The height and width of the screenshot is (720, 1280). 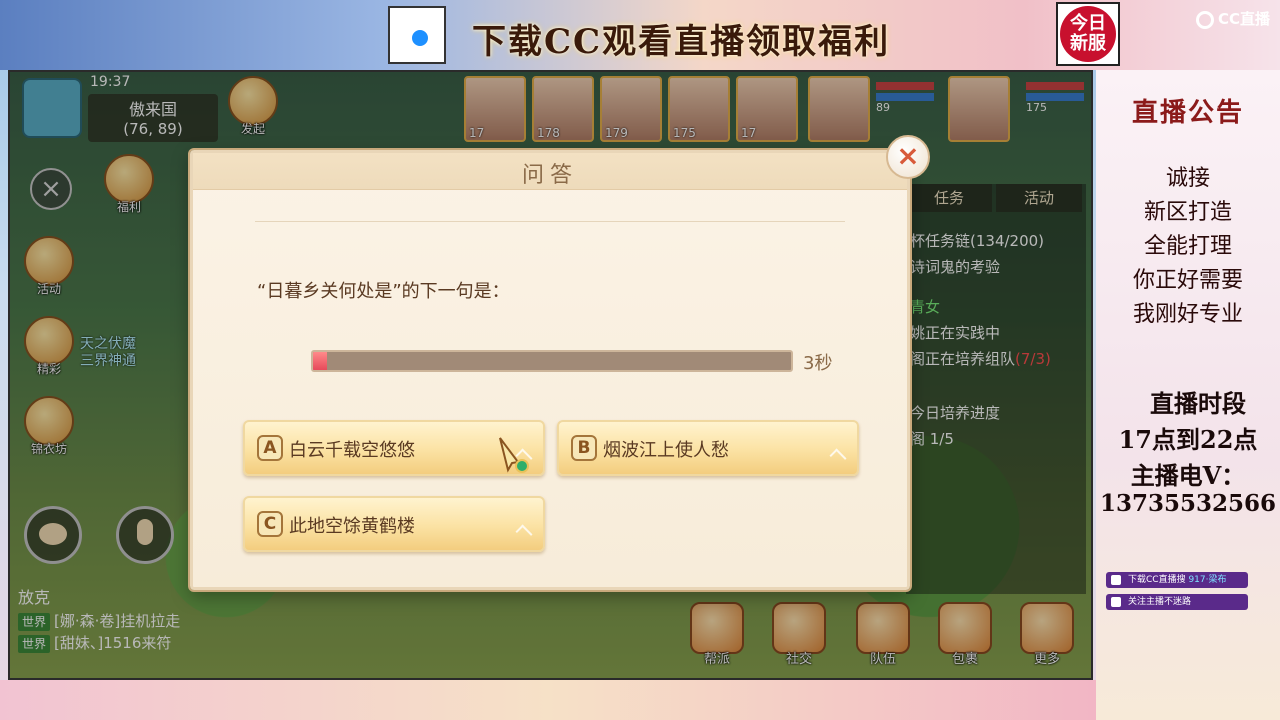 I want to click on new-server-badge: 今日 新服, so click(x=1088, y=34).